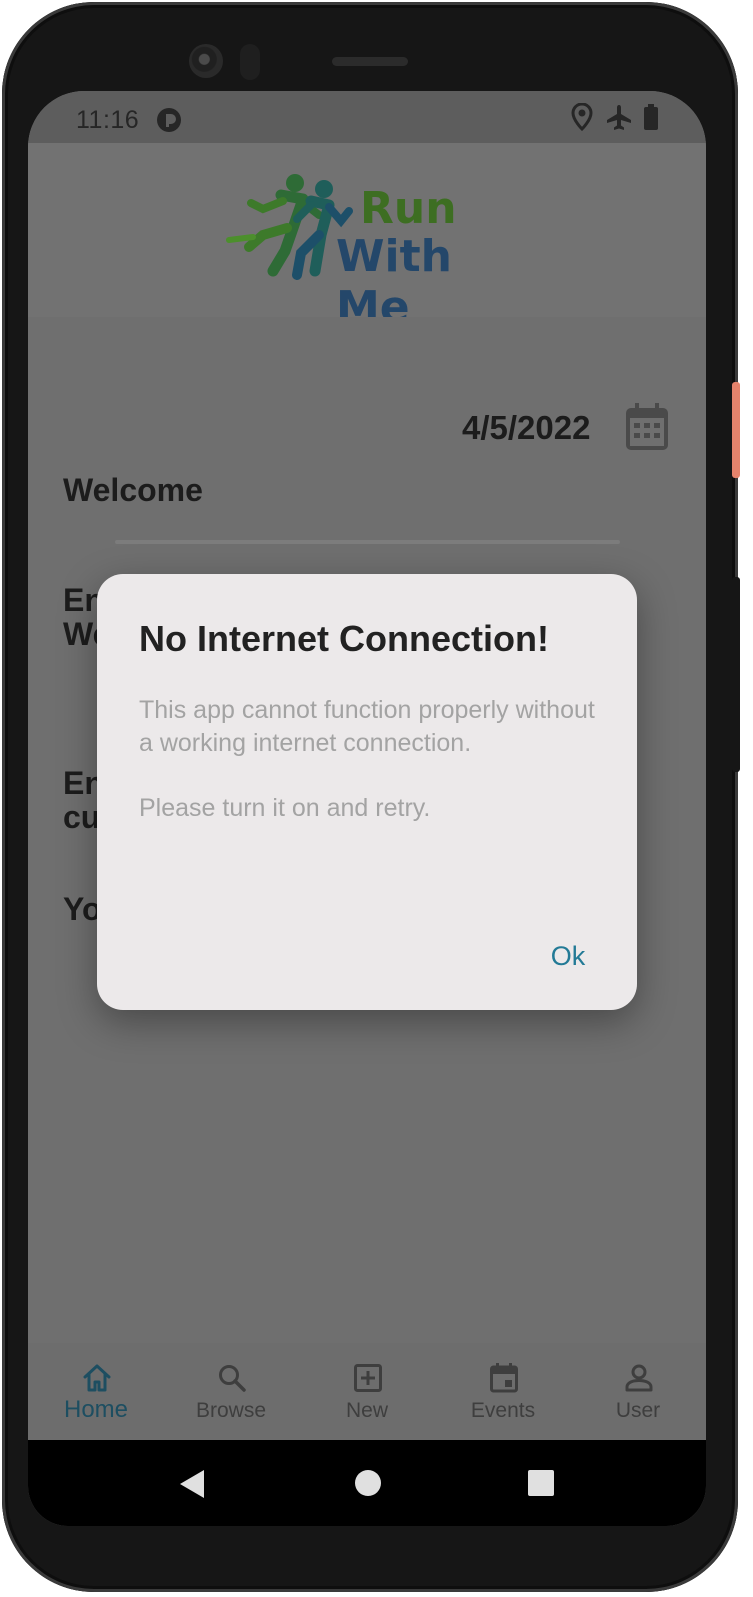  What do you see at coordinates (373, 253) in the screenshot?
I see `run-with-me-logo: Run With Me` at bounding box center [373, 253].